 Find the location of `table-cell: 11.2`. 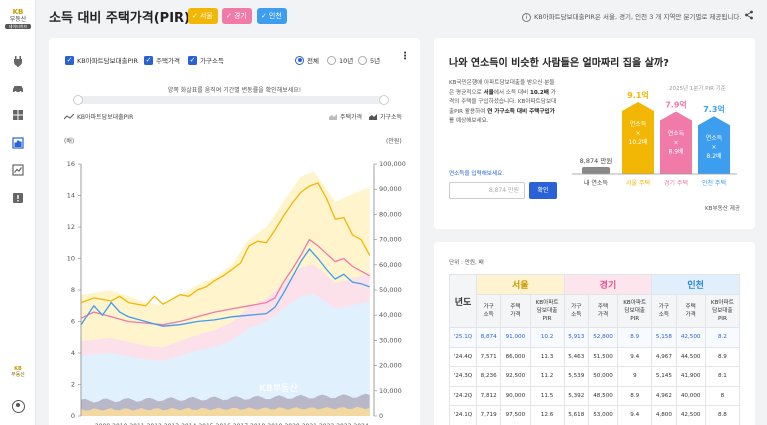

table-cell: 11.2 is located at coordinates (547, 376).